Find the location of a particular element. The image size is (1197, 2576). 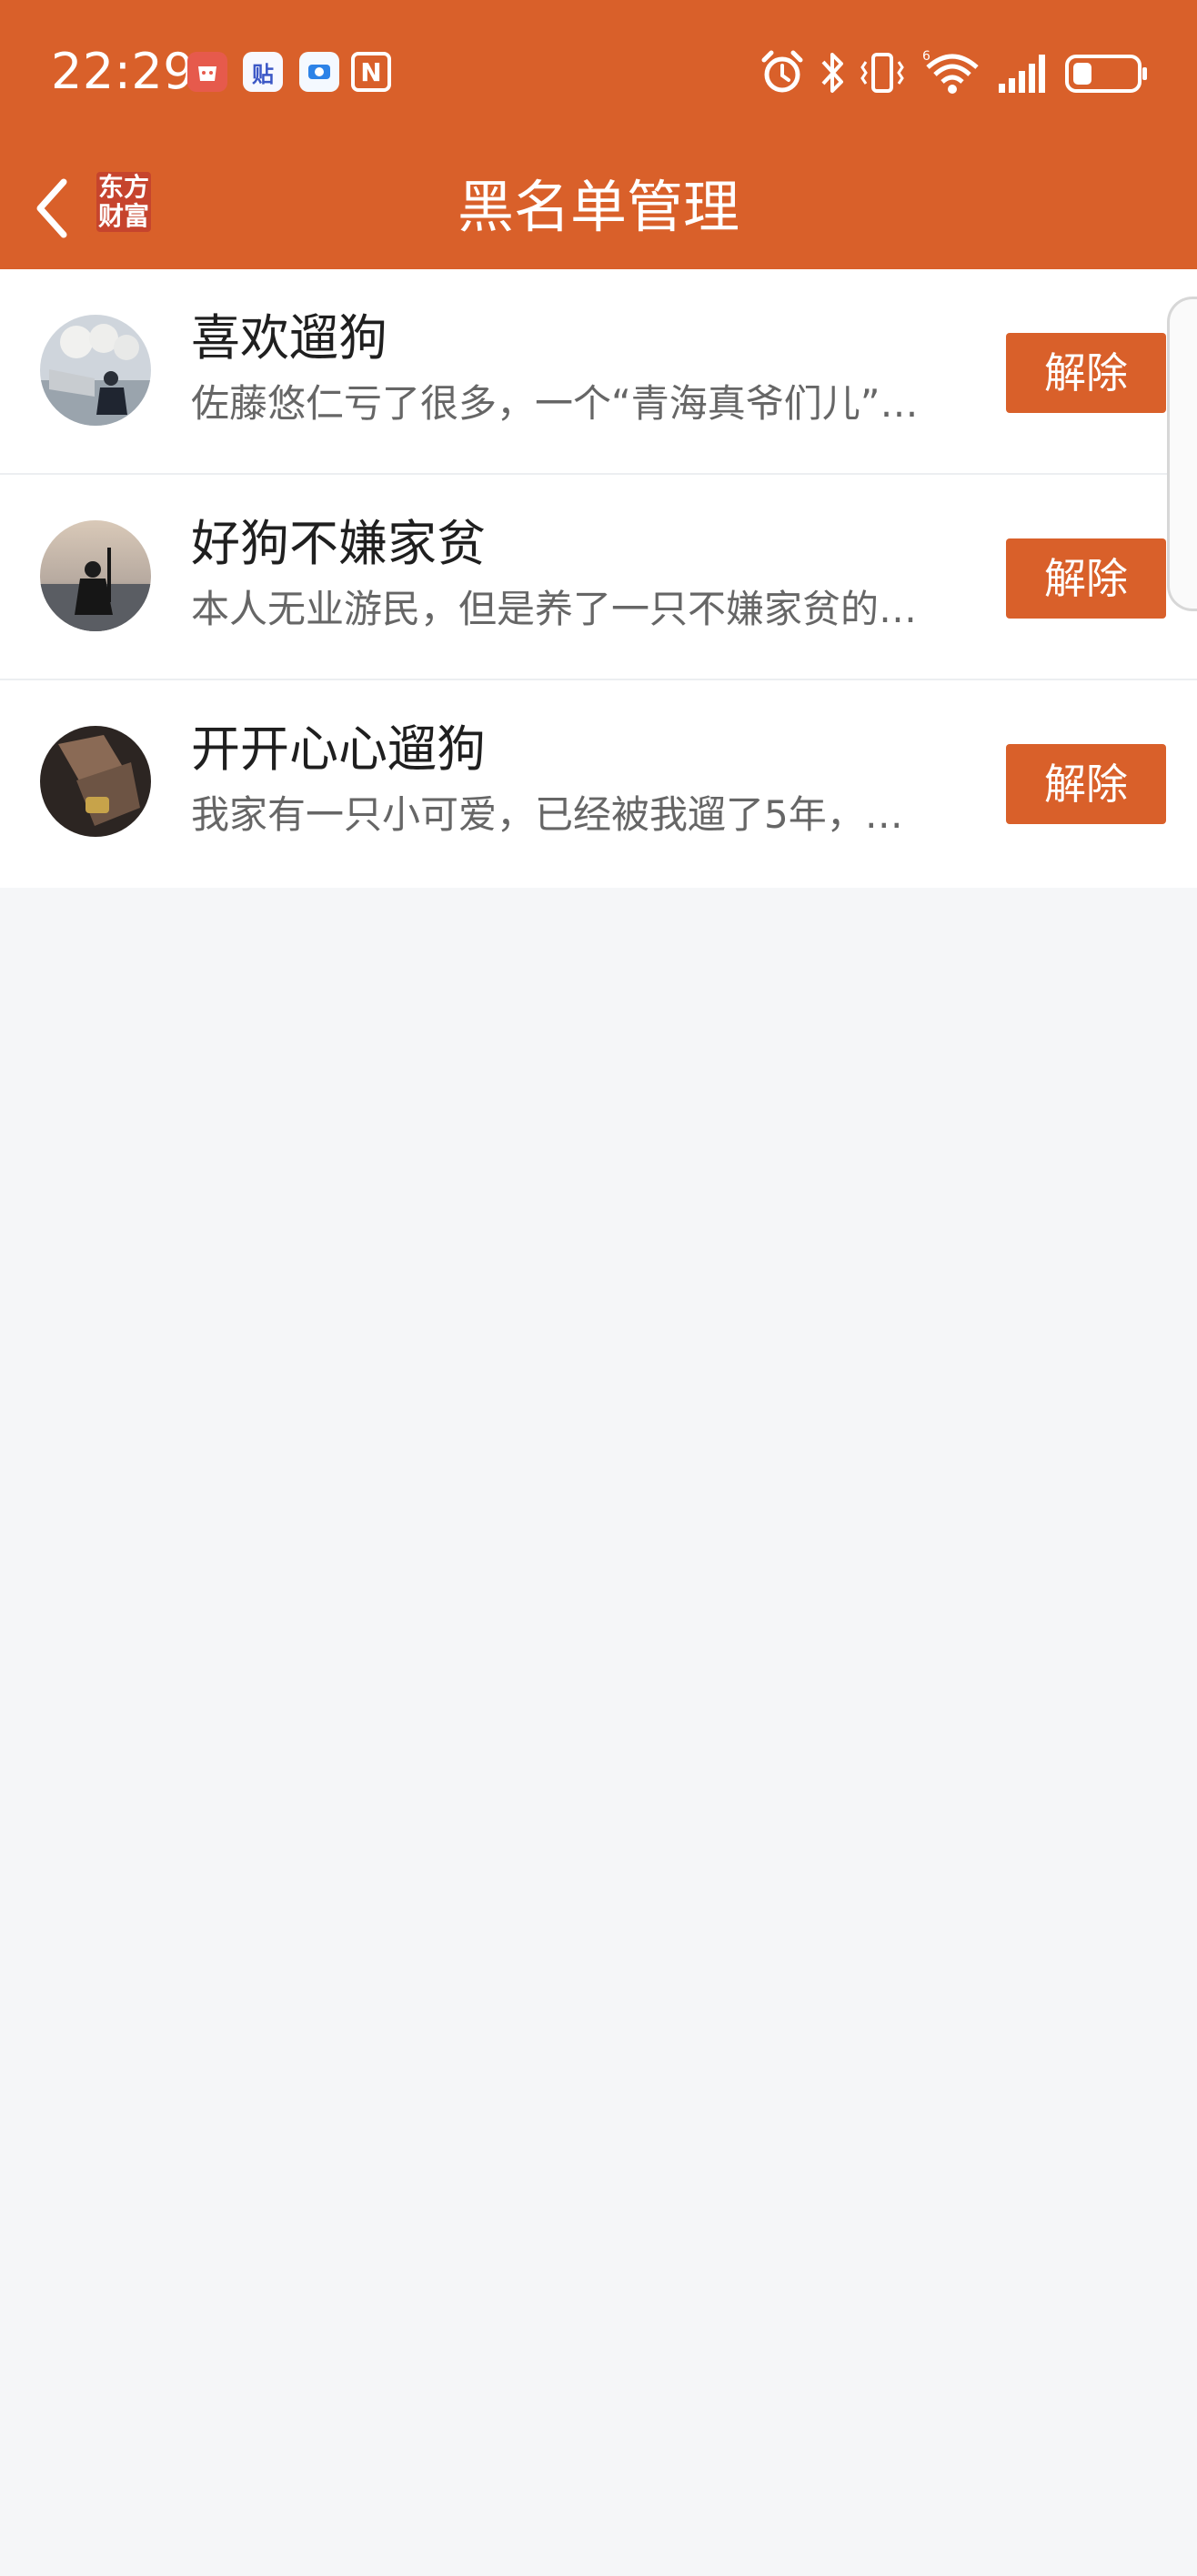

user-name: 好狗不嫌家贫 is located at coordinates (338, 543).